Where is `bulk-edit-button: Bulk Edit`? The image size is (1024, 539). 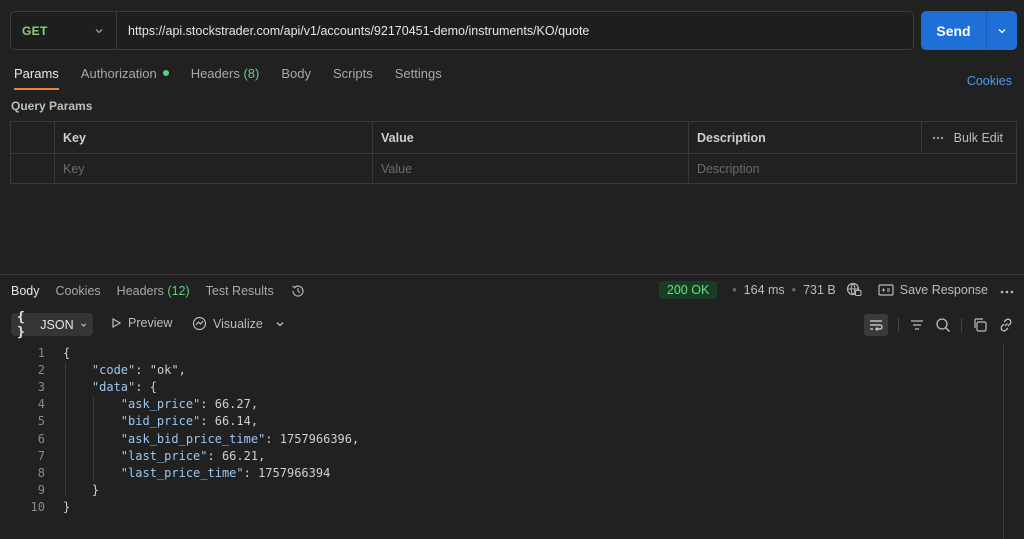
bulk-edit-button: Bulk Edit is located at coordinates (968, 137).